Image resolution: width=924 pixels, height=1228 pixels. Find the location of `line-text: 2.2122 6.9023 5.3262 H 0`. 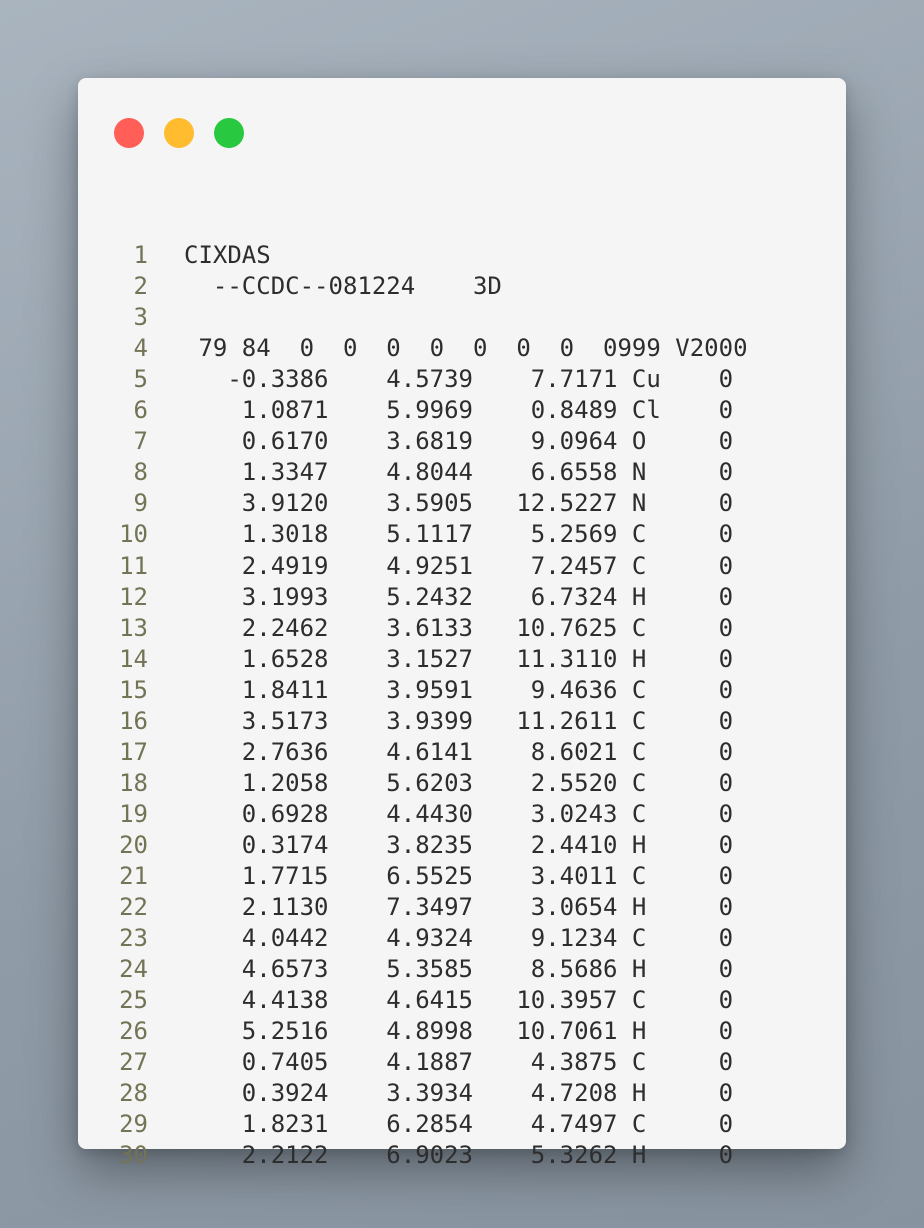

line-text: 2.2122 6.9023 5.3262 H 0 is located at coordinates (459, 1155).